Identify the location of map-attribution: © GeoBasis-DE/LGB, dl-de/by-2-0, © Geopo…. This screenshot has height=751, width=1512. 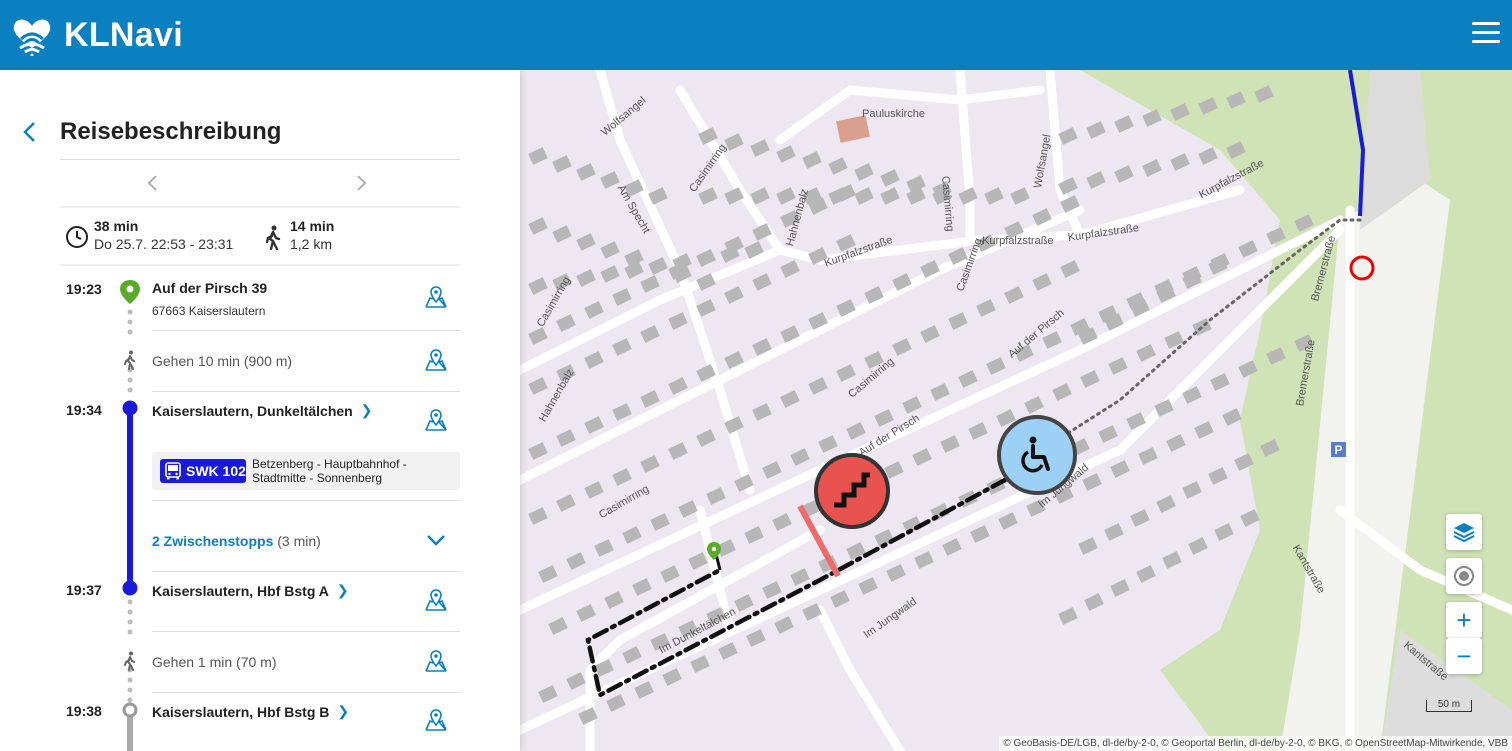
(1255, 743).